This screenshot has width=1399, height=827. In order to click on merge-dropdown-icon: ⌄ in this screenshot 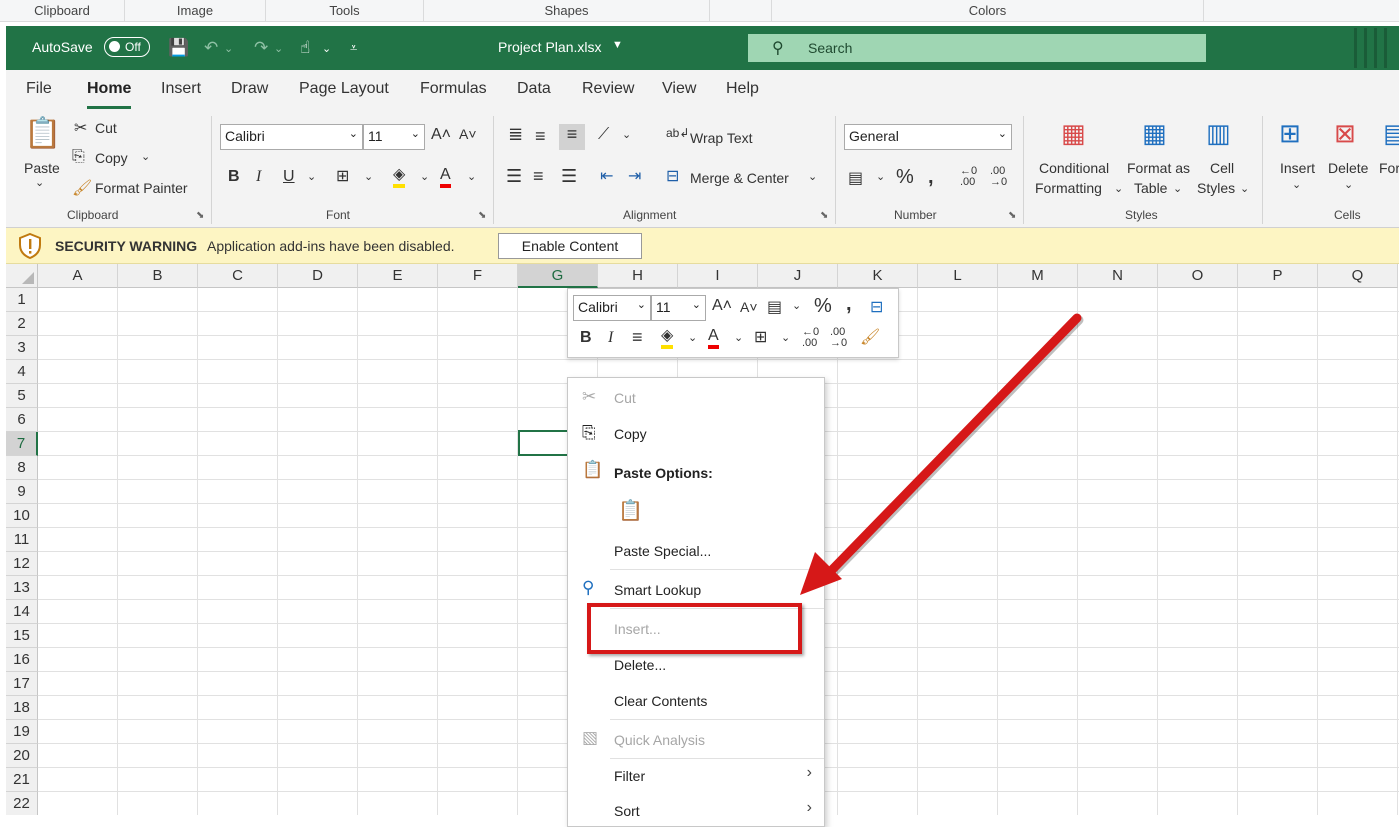, I will do `click(812, 176)`.